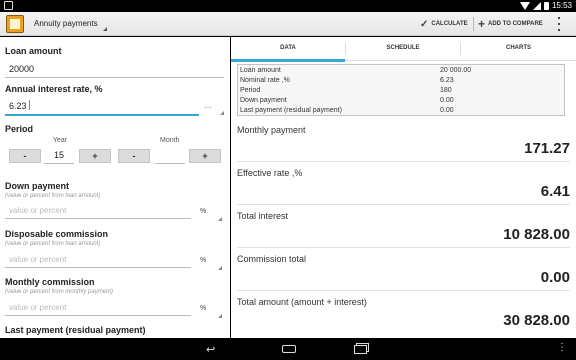 The width and height of the screenshot is (576, 360). Describe the element at coordinates (265, 80) in the screenshot. I see `summary-row-label: Nominal rate ,%` at that location.